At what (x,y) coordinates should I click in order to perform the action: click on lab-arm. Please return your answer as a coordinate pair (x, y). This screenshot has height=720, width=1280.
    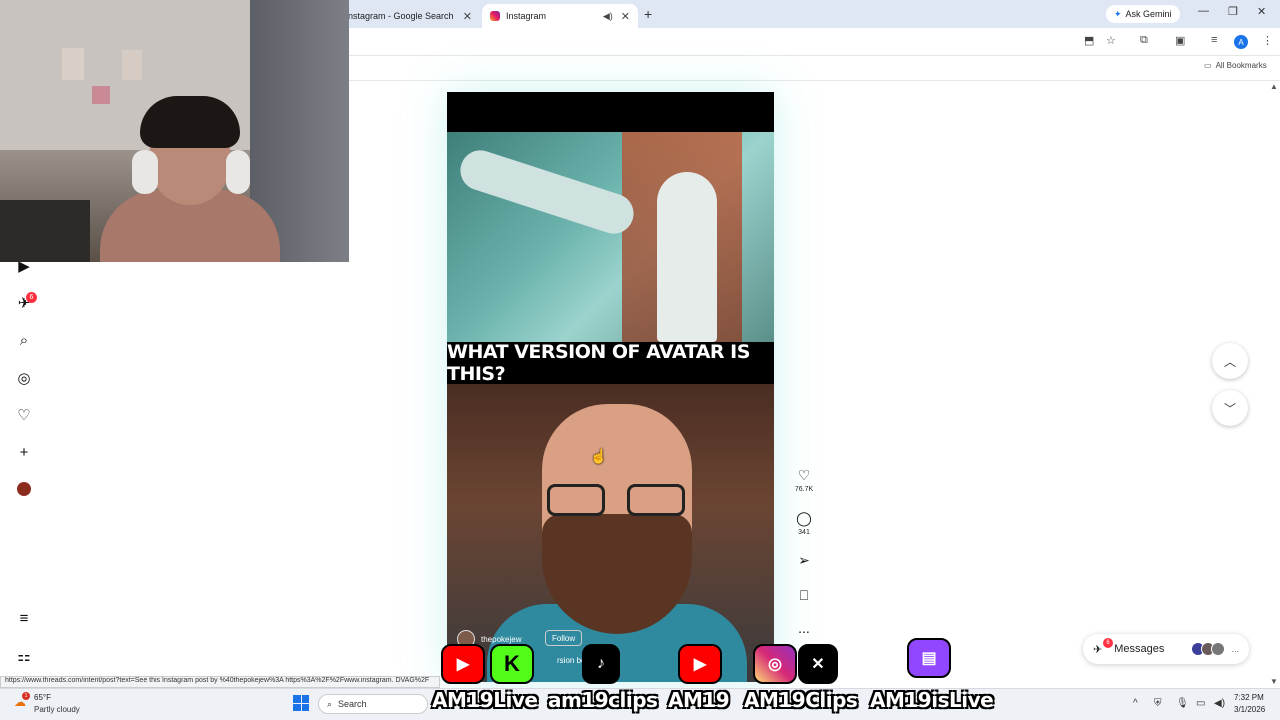
    Looking at the image, I should click on (547, 192).